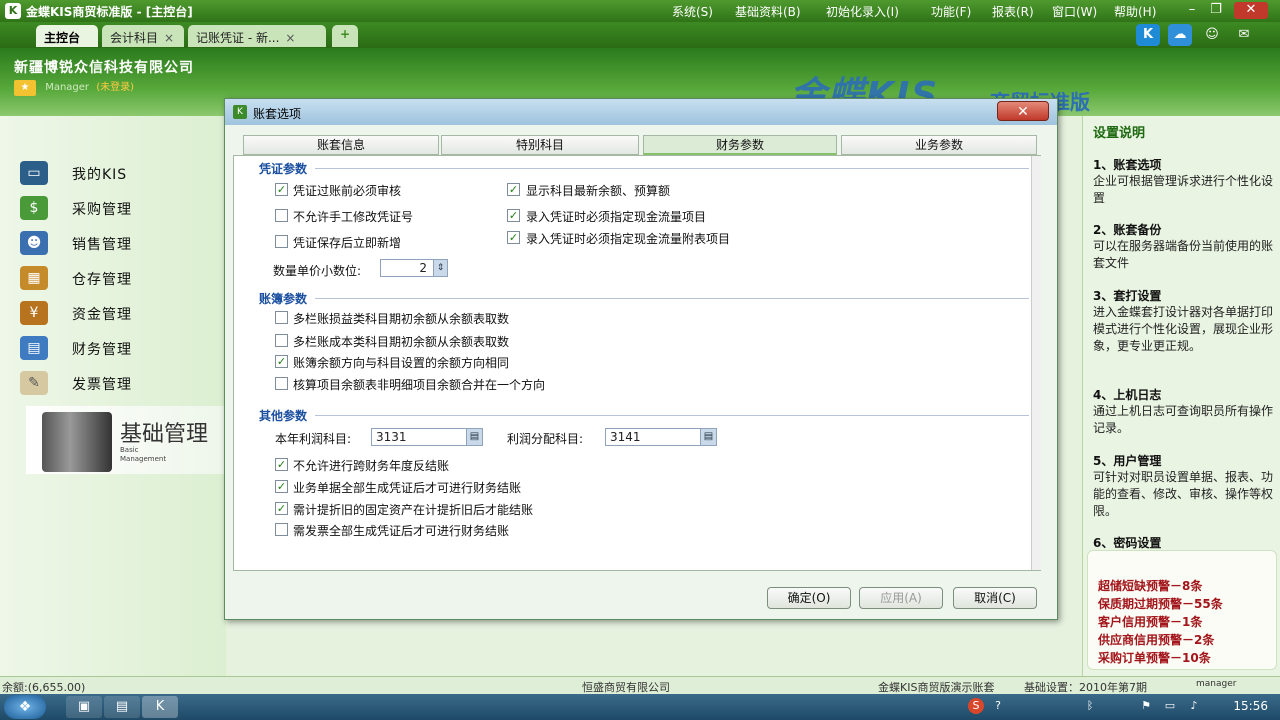 The width and height of the screenshot is (1280, 720). Describe the element at coordinates (1127, 542) in the screenshot. I see `help-heading: 6、密码设置` at that location.